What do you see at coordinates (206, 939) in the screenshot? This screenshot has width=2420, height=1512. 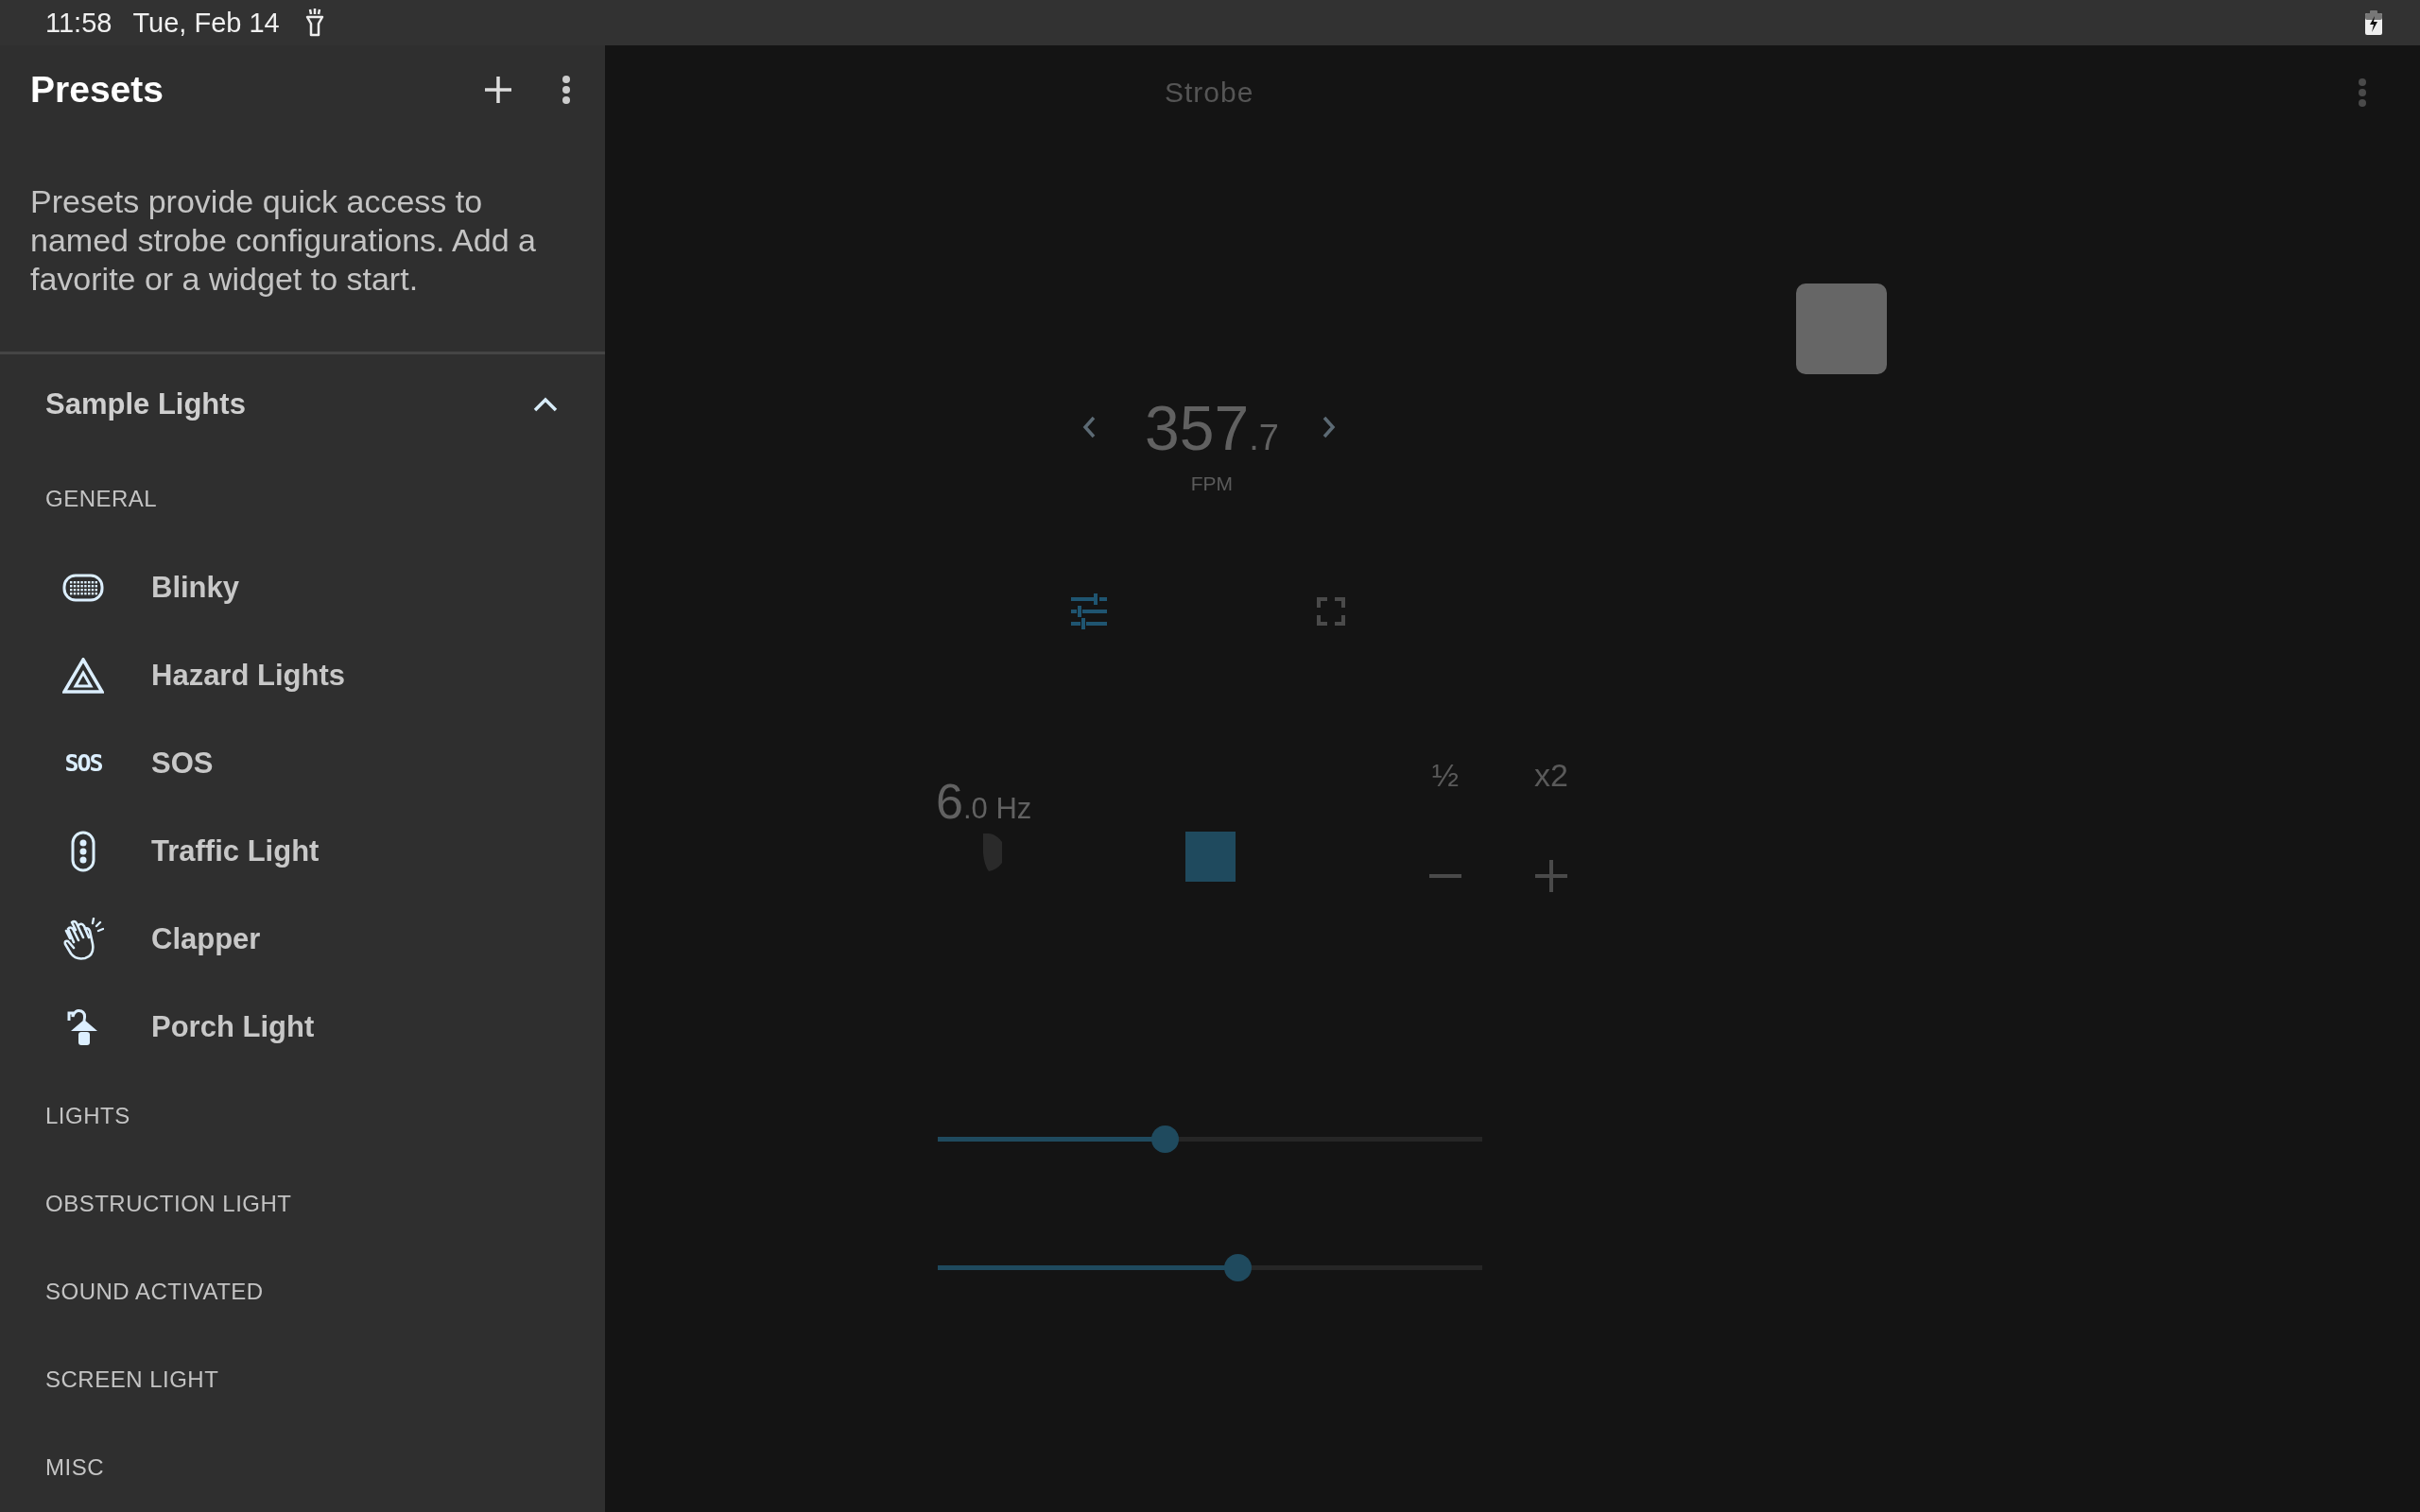 I see `preset-label: Clapper` at bounding box center [206, 939].